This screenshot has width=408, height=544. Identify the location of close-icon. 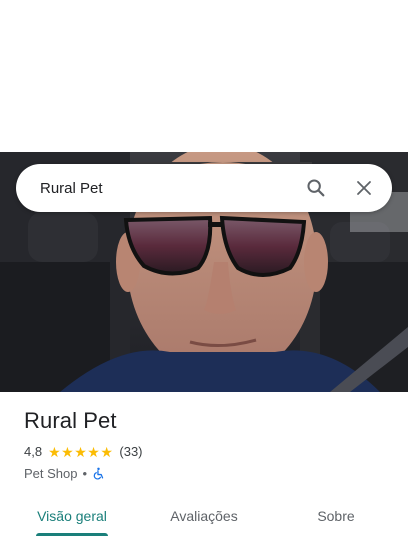
(364, 188).